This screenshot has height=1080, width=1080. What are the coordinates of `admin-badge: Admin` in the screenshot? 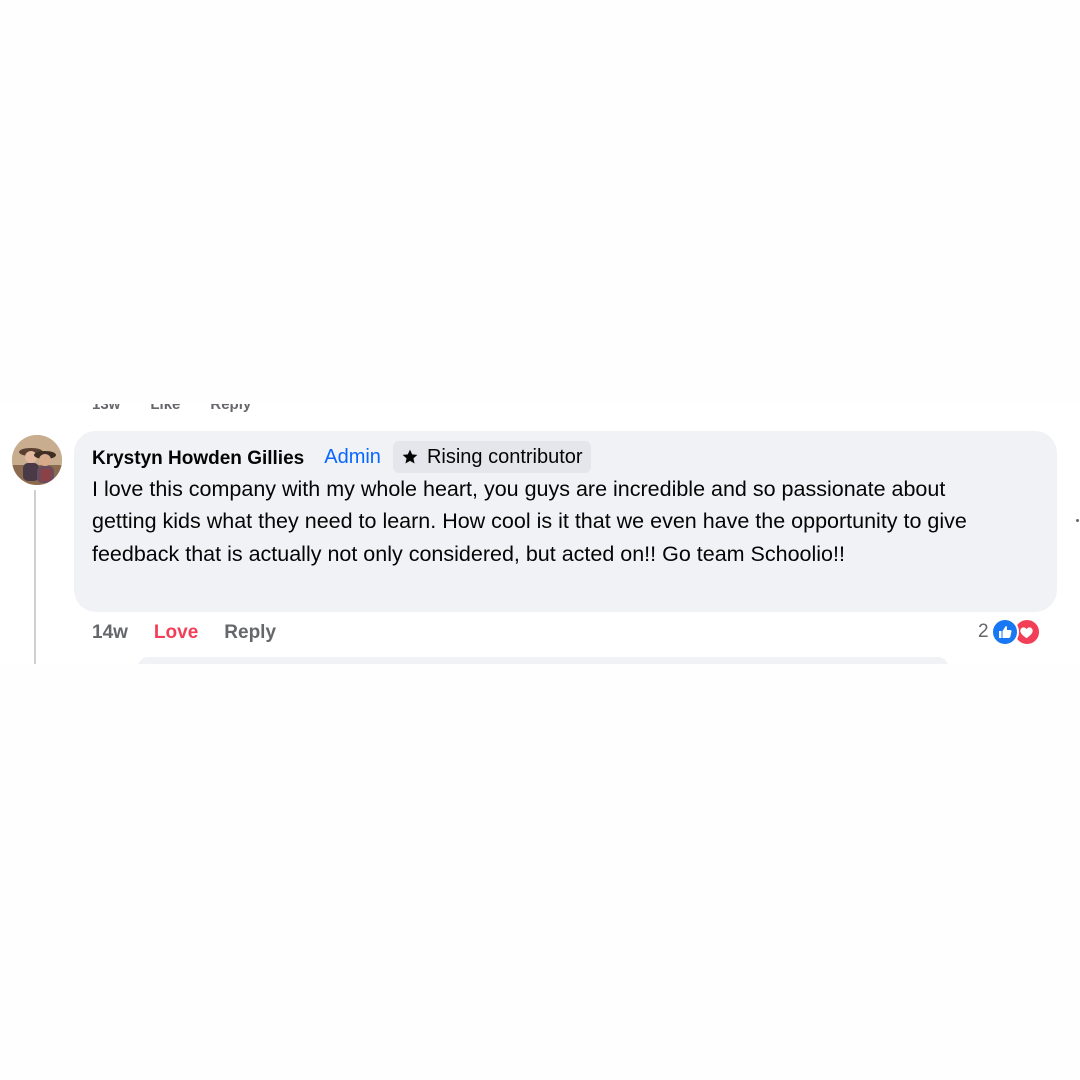 It's located at (352, 456).